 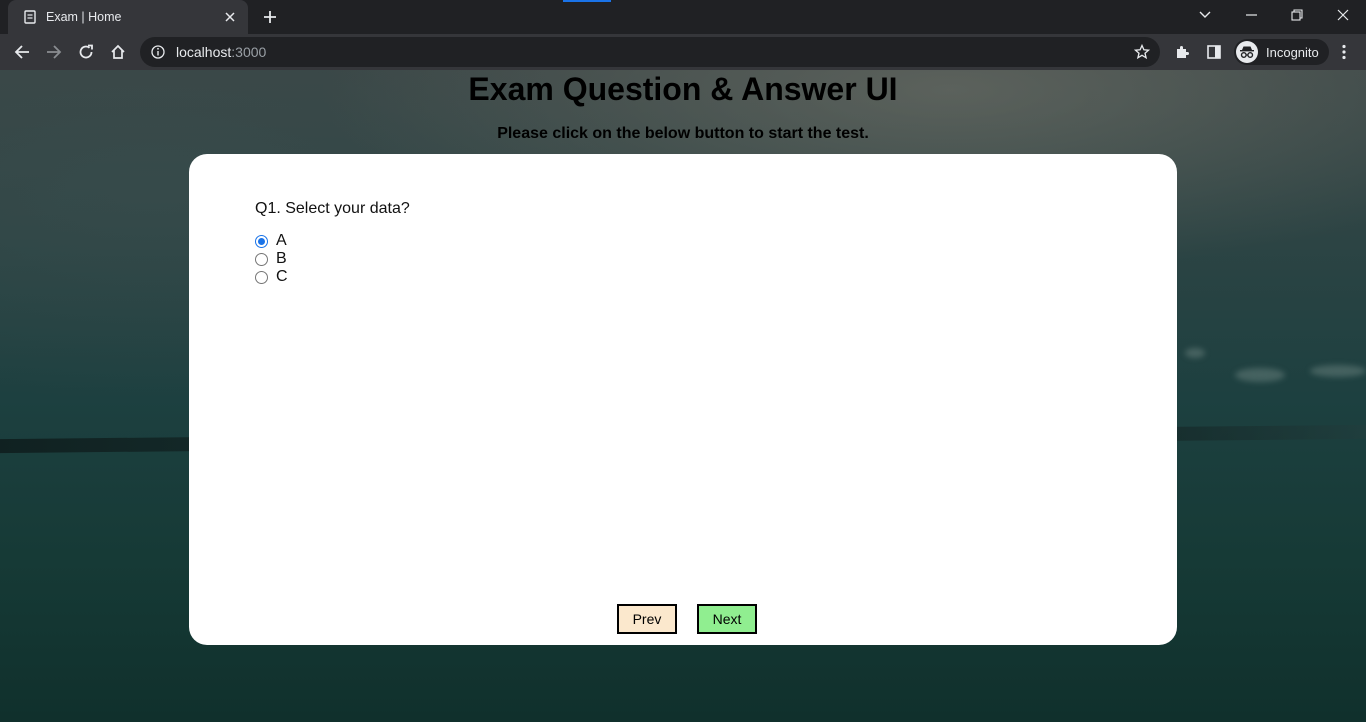 I want to click on address-bar: localhost:3000, so click(x=650, y=52).